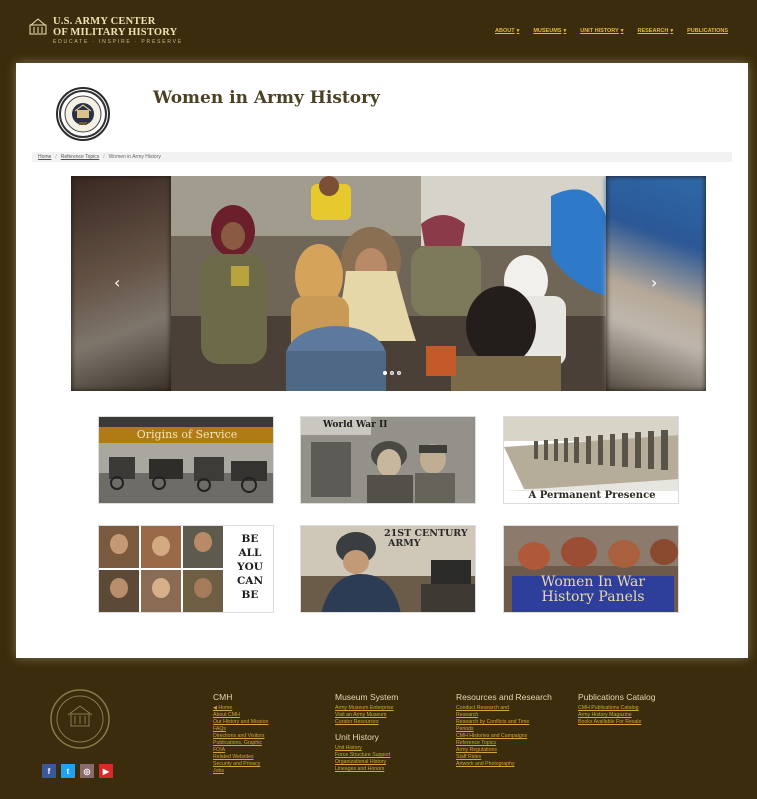  What do you see at coordinates (272, 715) in the screenshot?
I see `footer-link: About CMH` at bounding box center [272, 715].